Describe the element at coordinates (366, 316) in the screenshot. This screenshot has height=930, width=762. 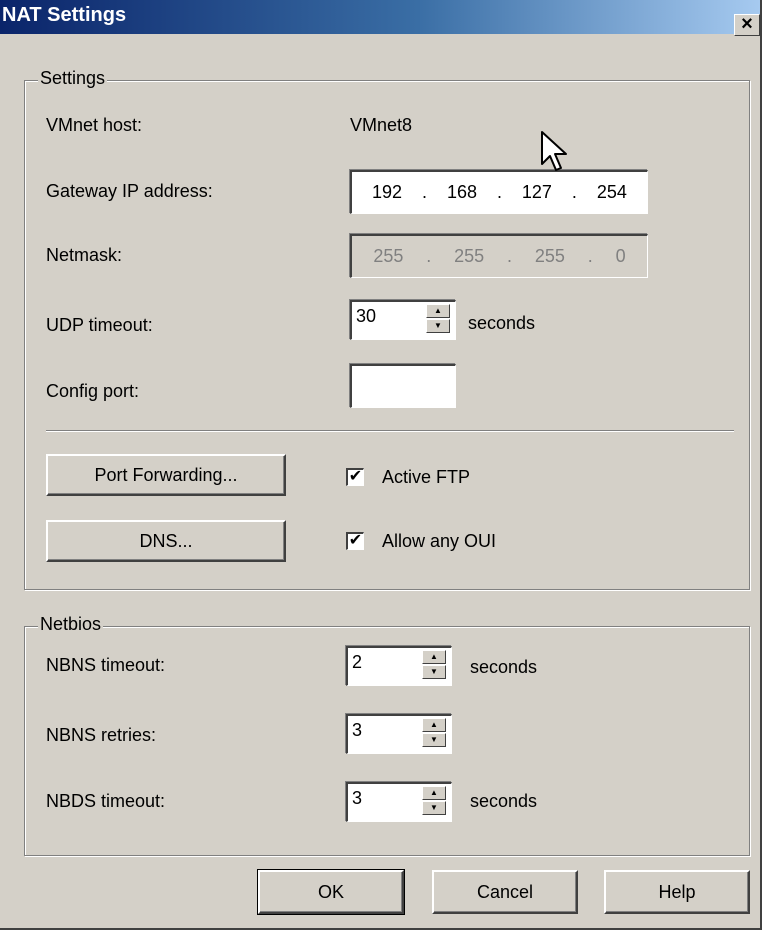
I see `udp-timeout-value: 30` at that location.